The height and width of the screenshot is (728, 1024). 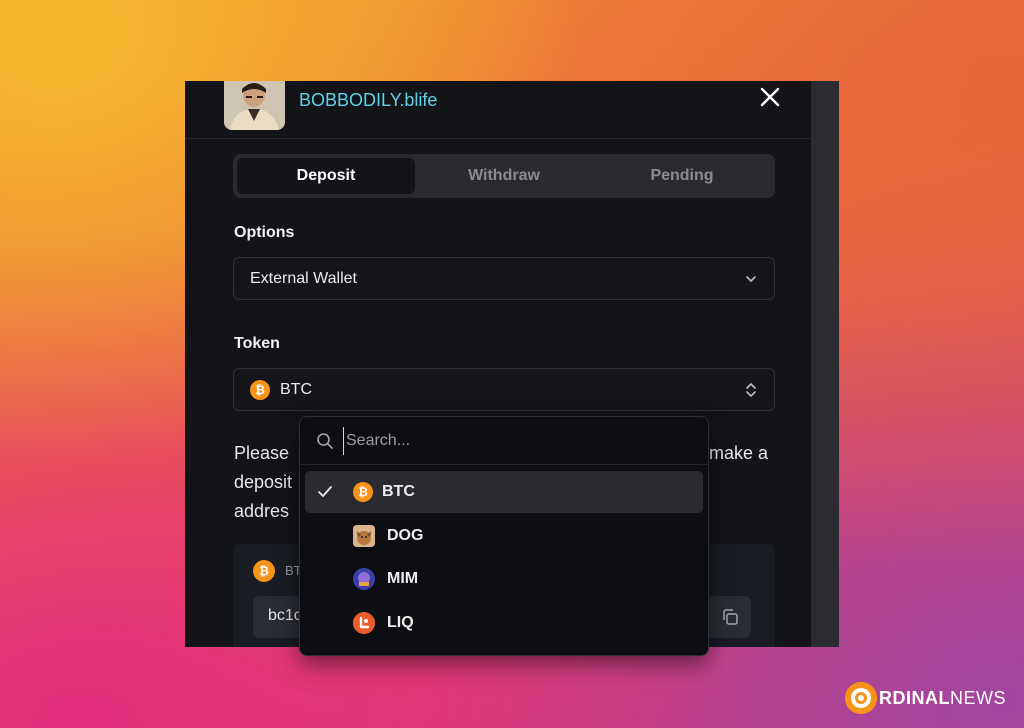 I want to click on avatar, so click(x=254, y=105).